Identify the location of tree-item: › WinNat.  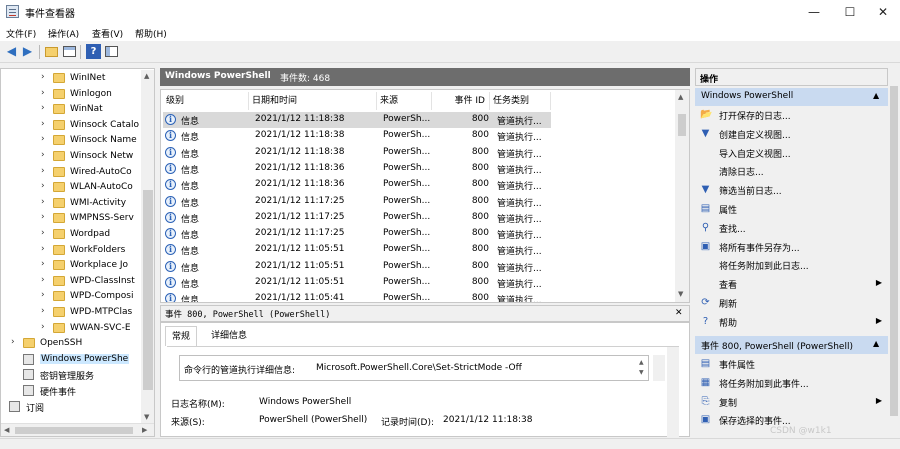
(76, 109).